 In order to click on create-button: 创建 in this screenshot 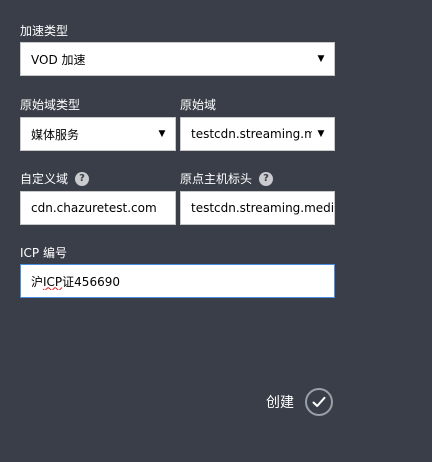, I will do `click(299, 402)`.